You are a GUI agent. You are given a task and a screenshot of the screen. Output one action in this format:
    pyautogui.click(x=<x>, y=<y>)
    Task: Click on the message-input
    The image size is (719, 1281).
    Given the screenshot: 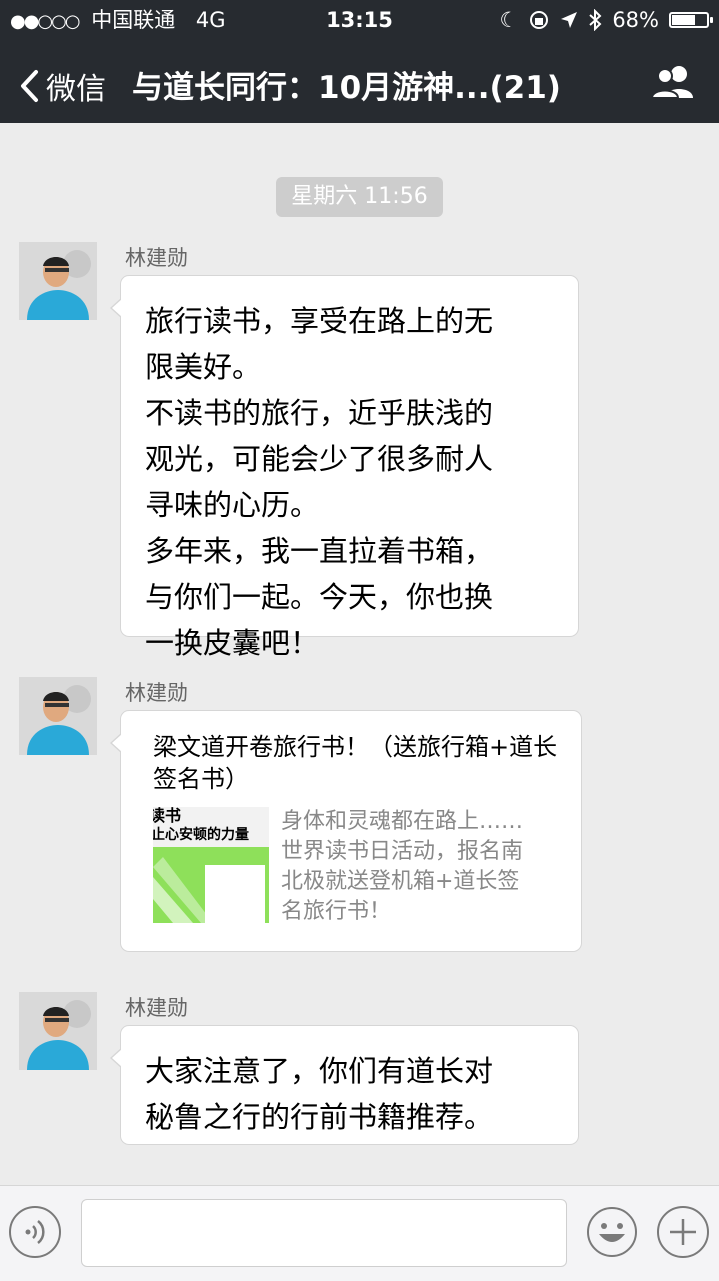 What is the action you would take?
    pyautogui.click(x=324, y=1233)
    